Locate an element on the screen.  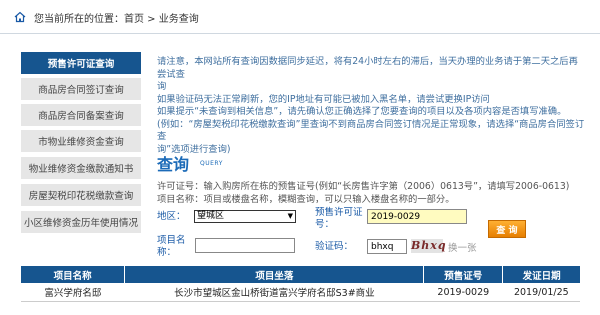
captcha-label: 验证码： is located at coordinates (334, 246).